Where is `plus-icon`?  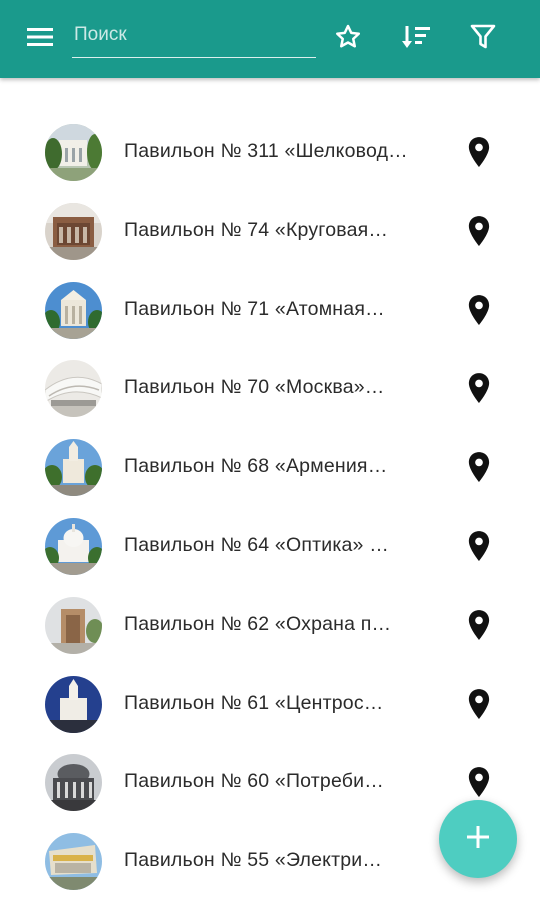 plus-icon is located at coordinates (478, 839).